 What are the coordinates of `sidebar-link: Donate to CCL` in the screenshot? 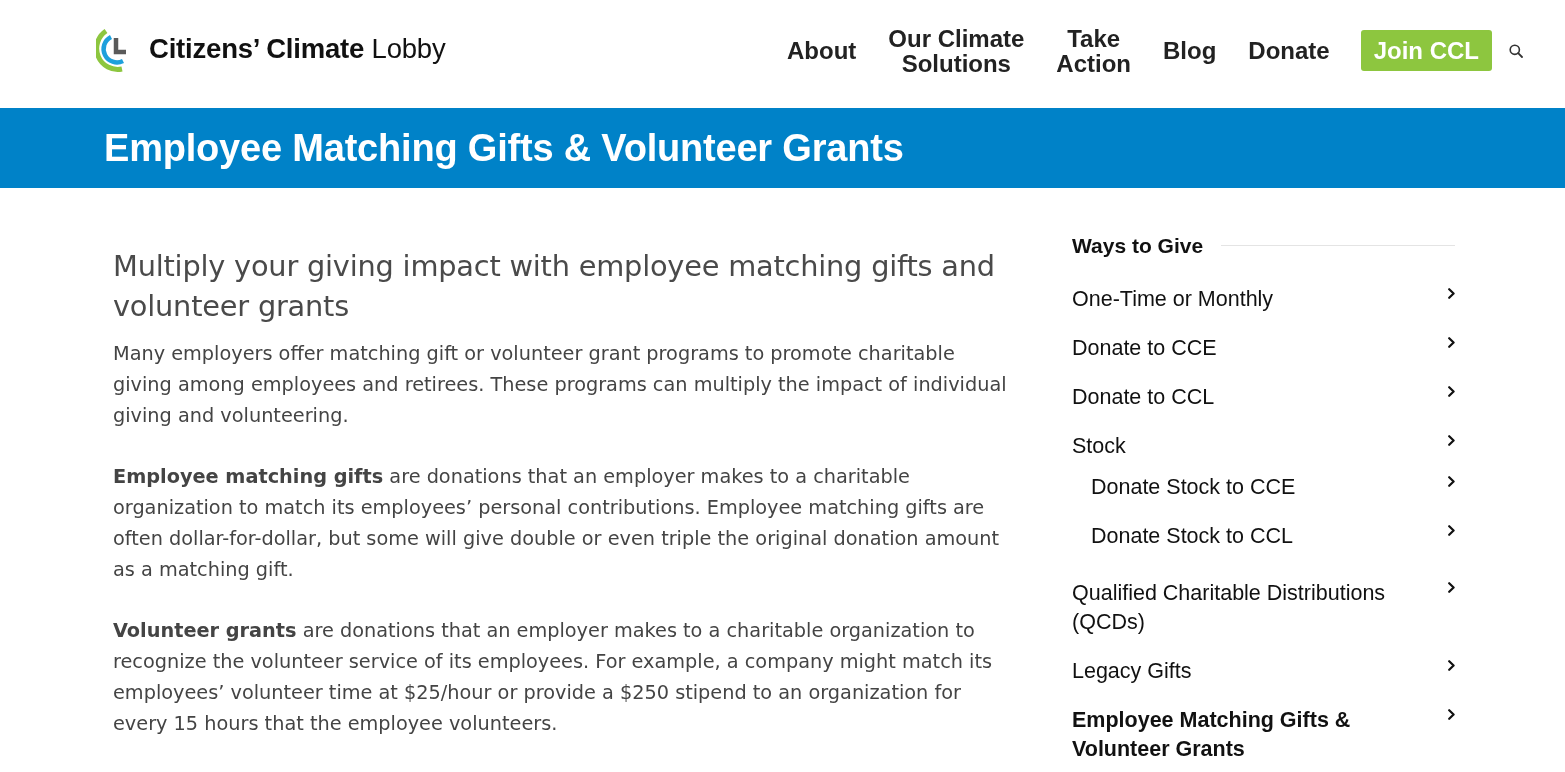 It's located at (1263, 397).